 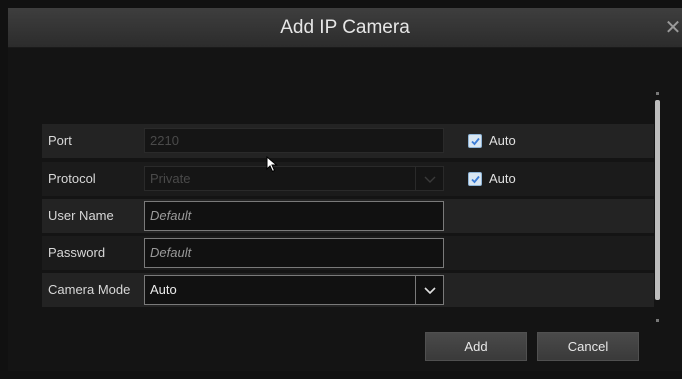 I want to click on scroll-down-icon, so click(x=657, y=320).